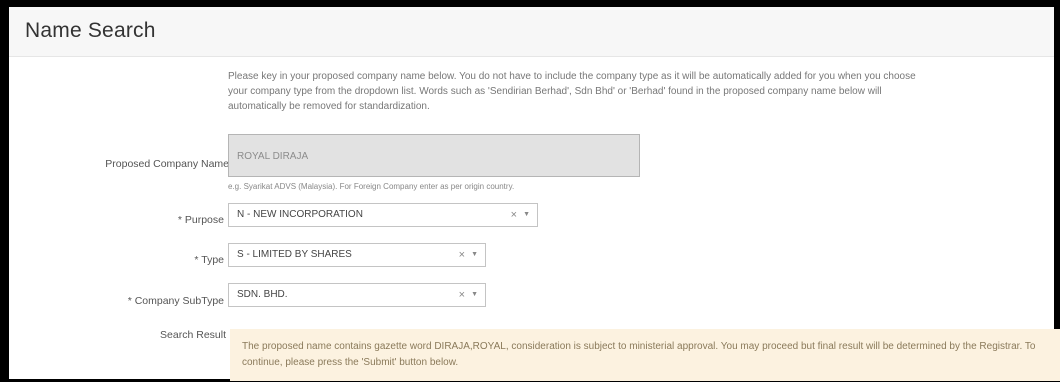 The height and width of the screenshot is (382, 1060). Describe the element at coordinates (514, 215) in the screenshot. I see `purpose-clear-icon: ×` at that location.